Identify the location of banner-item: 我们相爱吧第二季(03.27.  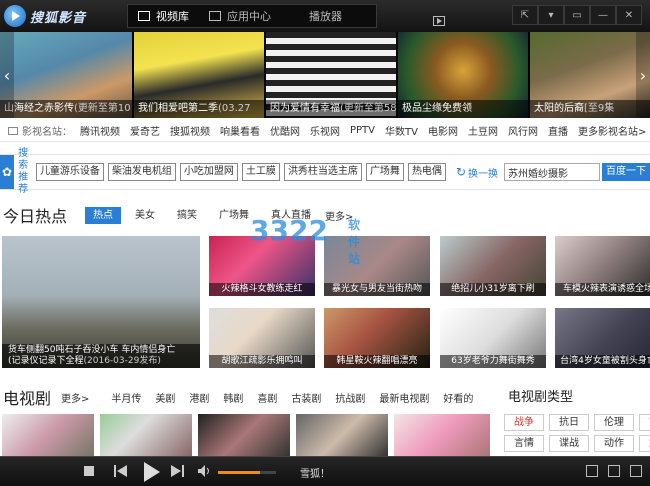
(199, 75).